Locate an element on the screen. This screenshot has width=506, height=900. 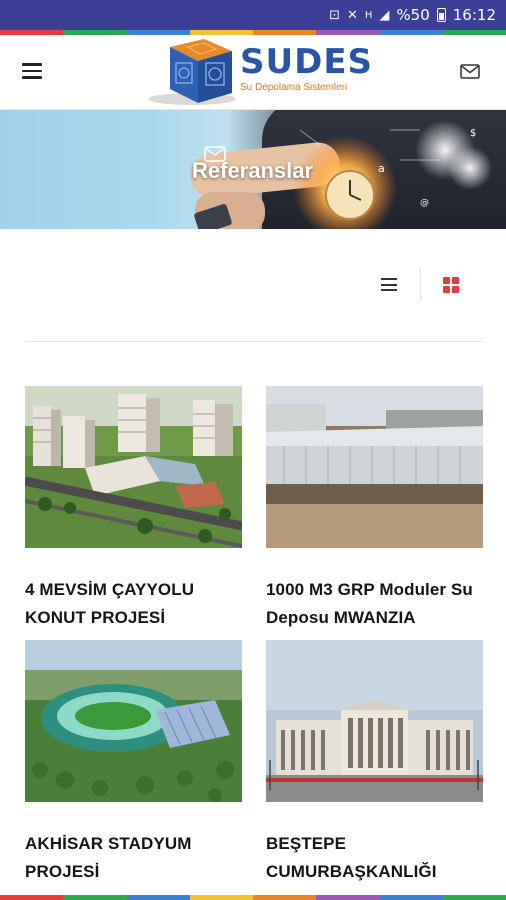
content-divider is located at coordinates (254, 341).